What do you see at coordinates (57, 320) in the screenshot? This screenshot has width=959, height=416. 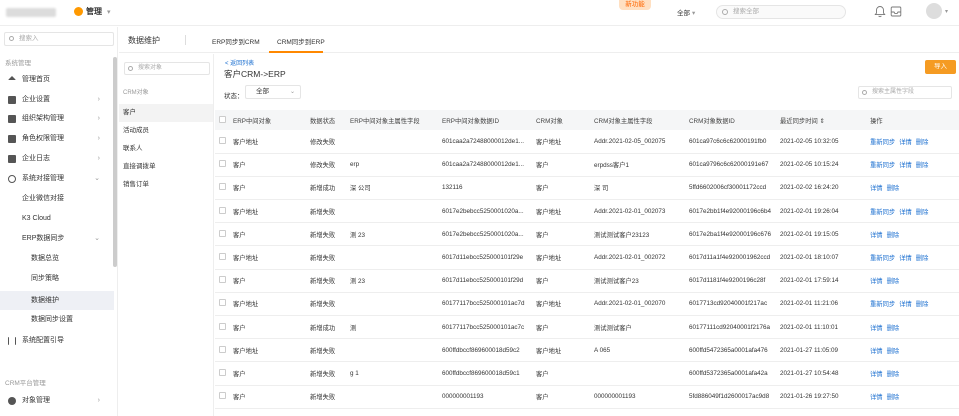 I see `sidebar-item-sync-settings: 数据同步设置` at bounding box center [57, 320].